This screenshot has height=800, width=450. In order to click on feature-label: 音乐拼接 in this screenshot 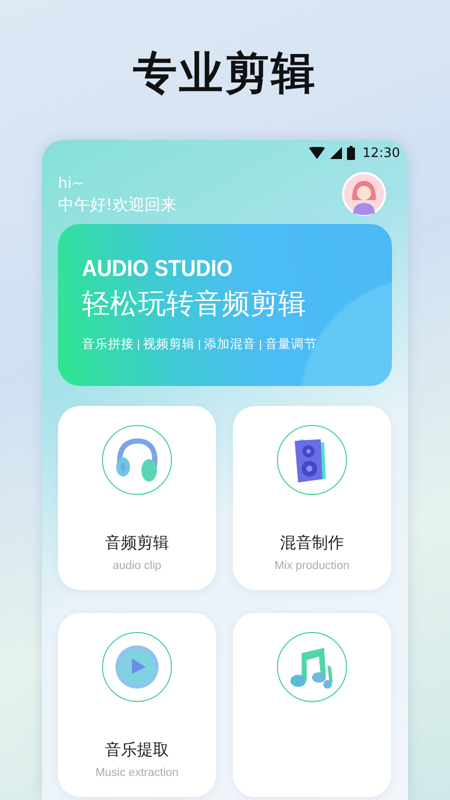, I will do `click(108, 344)`.